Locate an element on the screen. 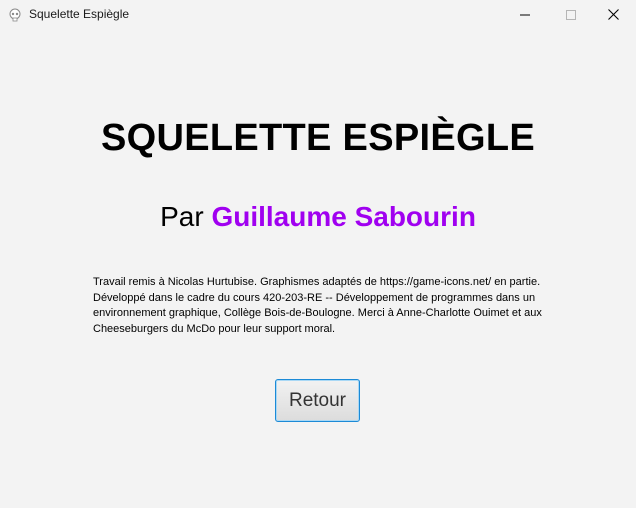  close-icon is located at coordinates (613, 14).